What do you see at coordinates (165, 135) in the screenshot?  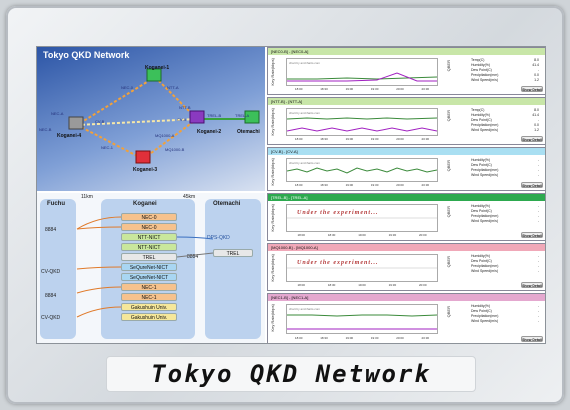 I see `link-label: MQ1000-A` at bounding box center [165, 135].